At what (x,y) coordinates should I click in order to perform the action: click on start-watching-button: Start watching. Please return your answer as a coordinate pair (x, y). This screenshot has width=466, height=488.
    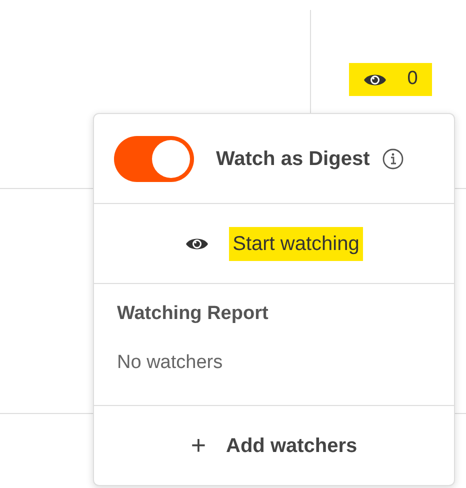
    Looking at the image, I should click on (296, 243).